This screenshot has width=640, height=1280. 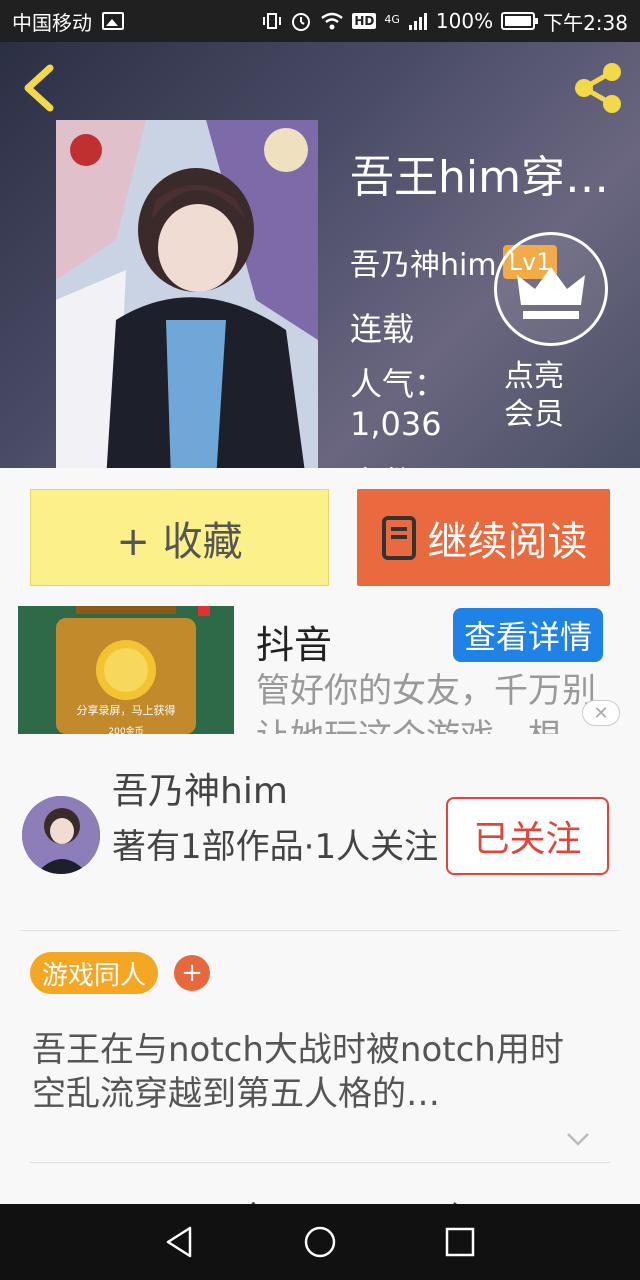 I want to click on image-notification-icon, so click(x=113, y=21).